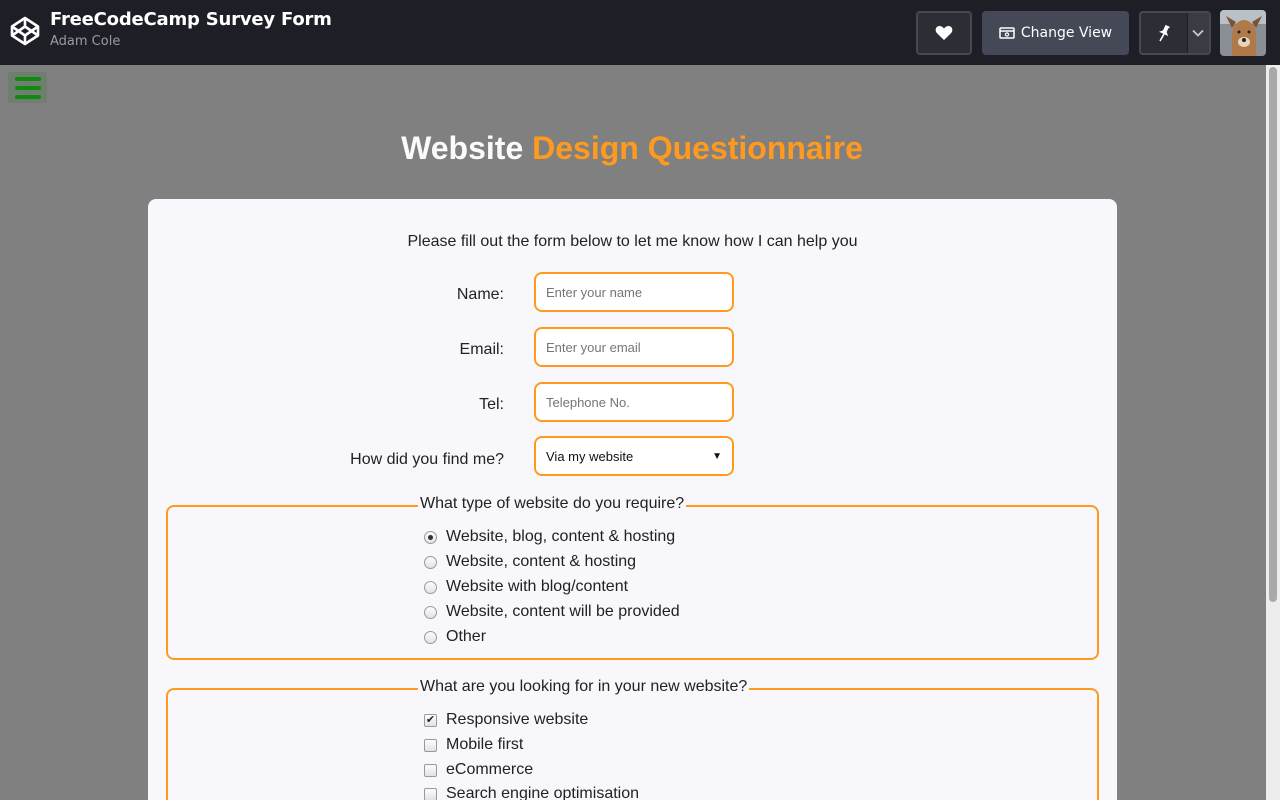 The image size is (1280, 800). I want to click on scrollbar-thumb, so click(1273, 334).